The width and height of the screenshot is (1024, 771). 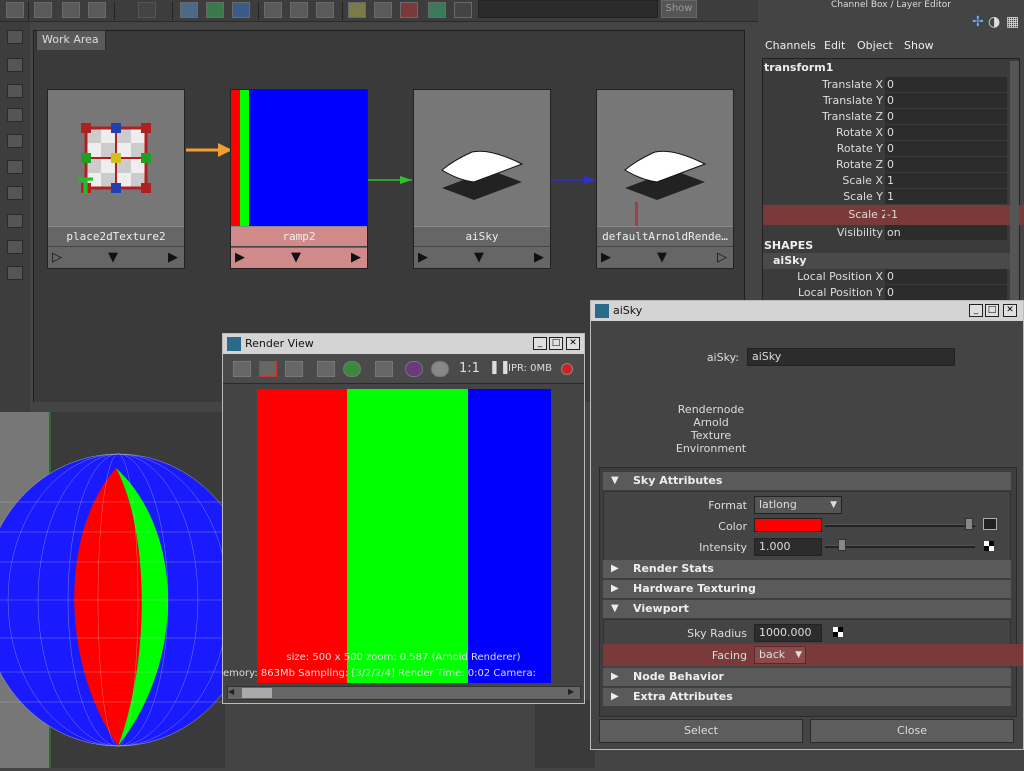 What do you see at coordinates (409, 10) in the screenshot?
I see `gear-red-icon` at bounding box center [409, 10].